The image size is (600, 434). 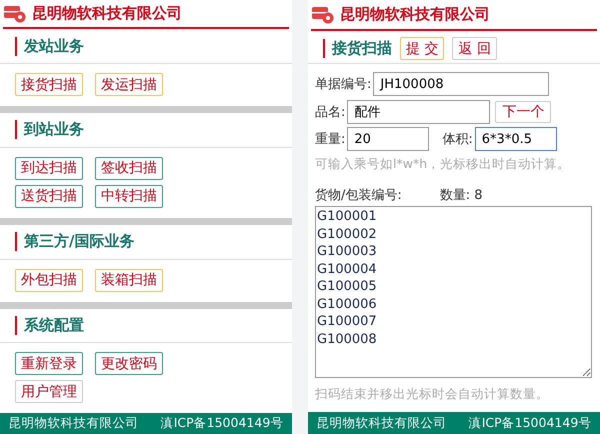 What do you see at coordinates (357, 48) in the screenshot?
I see `page-title: 接货扫描` at bounding box center [357, 48].